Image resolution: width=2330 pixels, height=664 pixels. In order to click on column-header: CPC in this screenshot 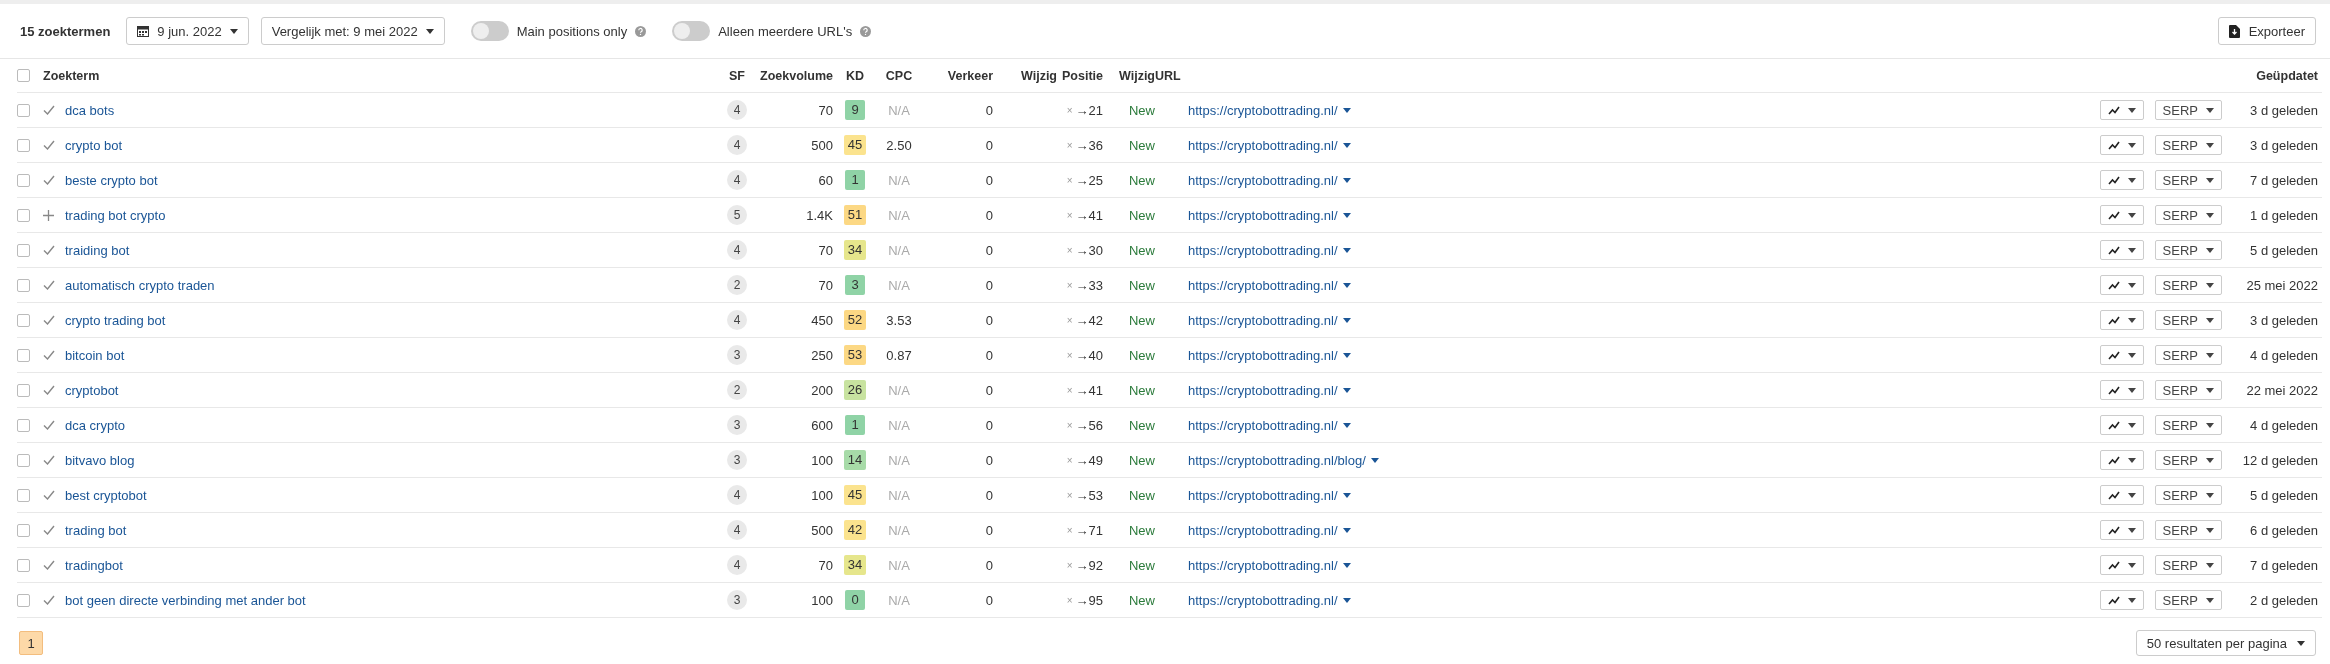, I will do `click(899, 75)`.